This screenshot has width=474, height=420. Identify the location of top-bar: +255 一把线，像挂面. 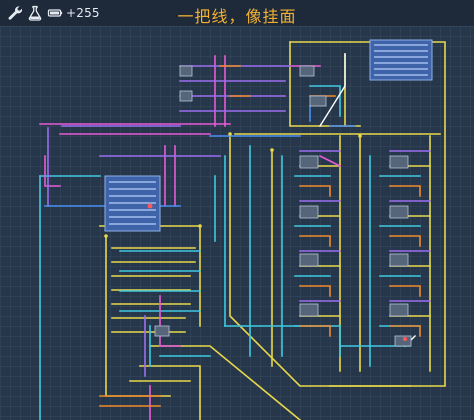
(237, 13).